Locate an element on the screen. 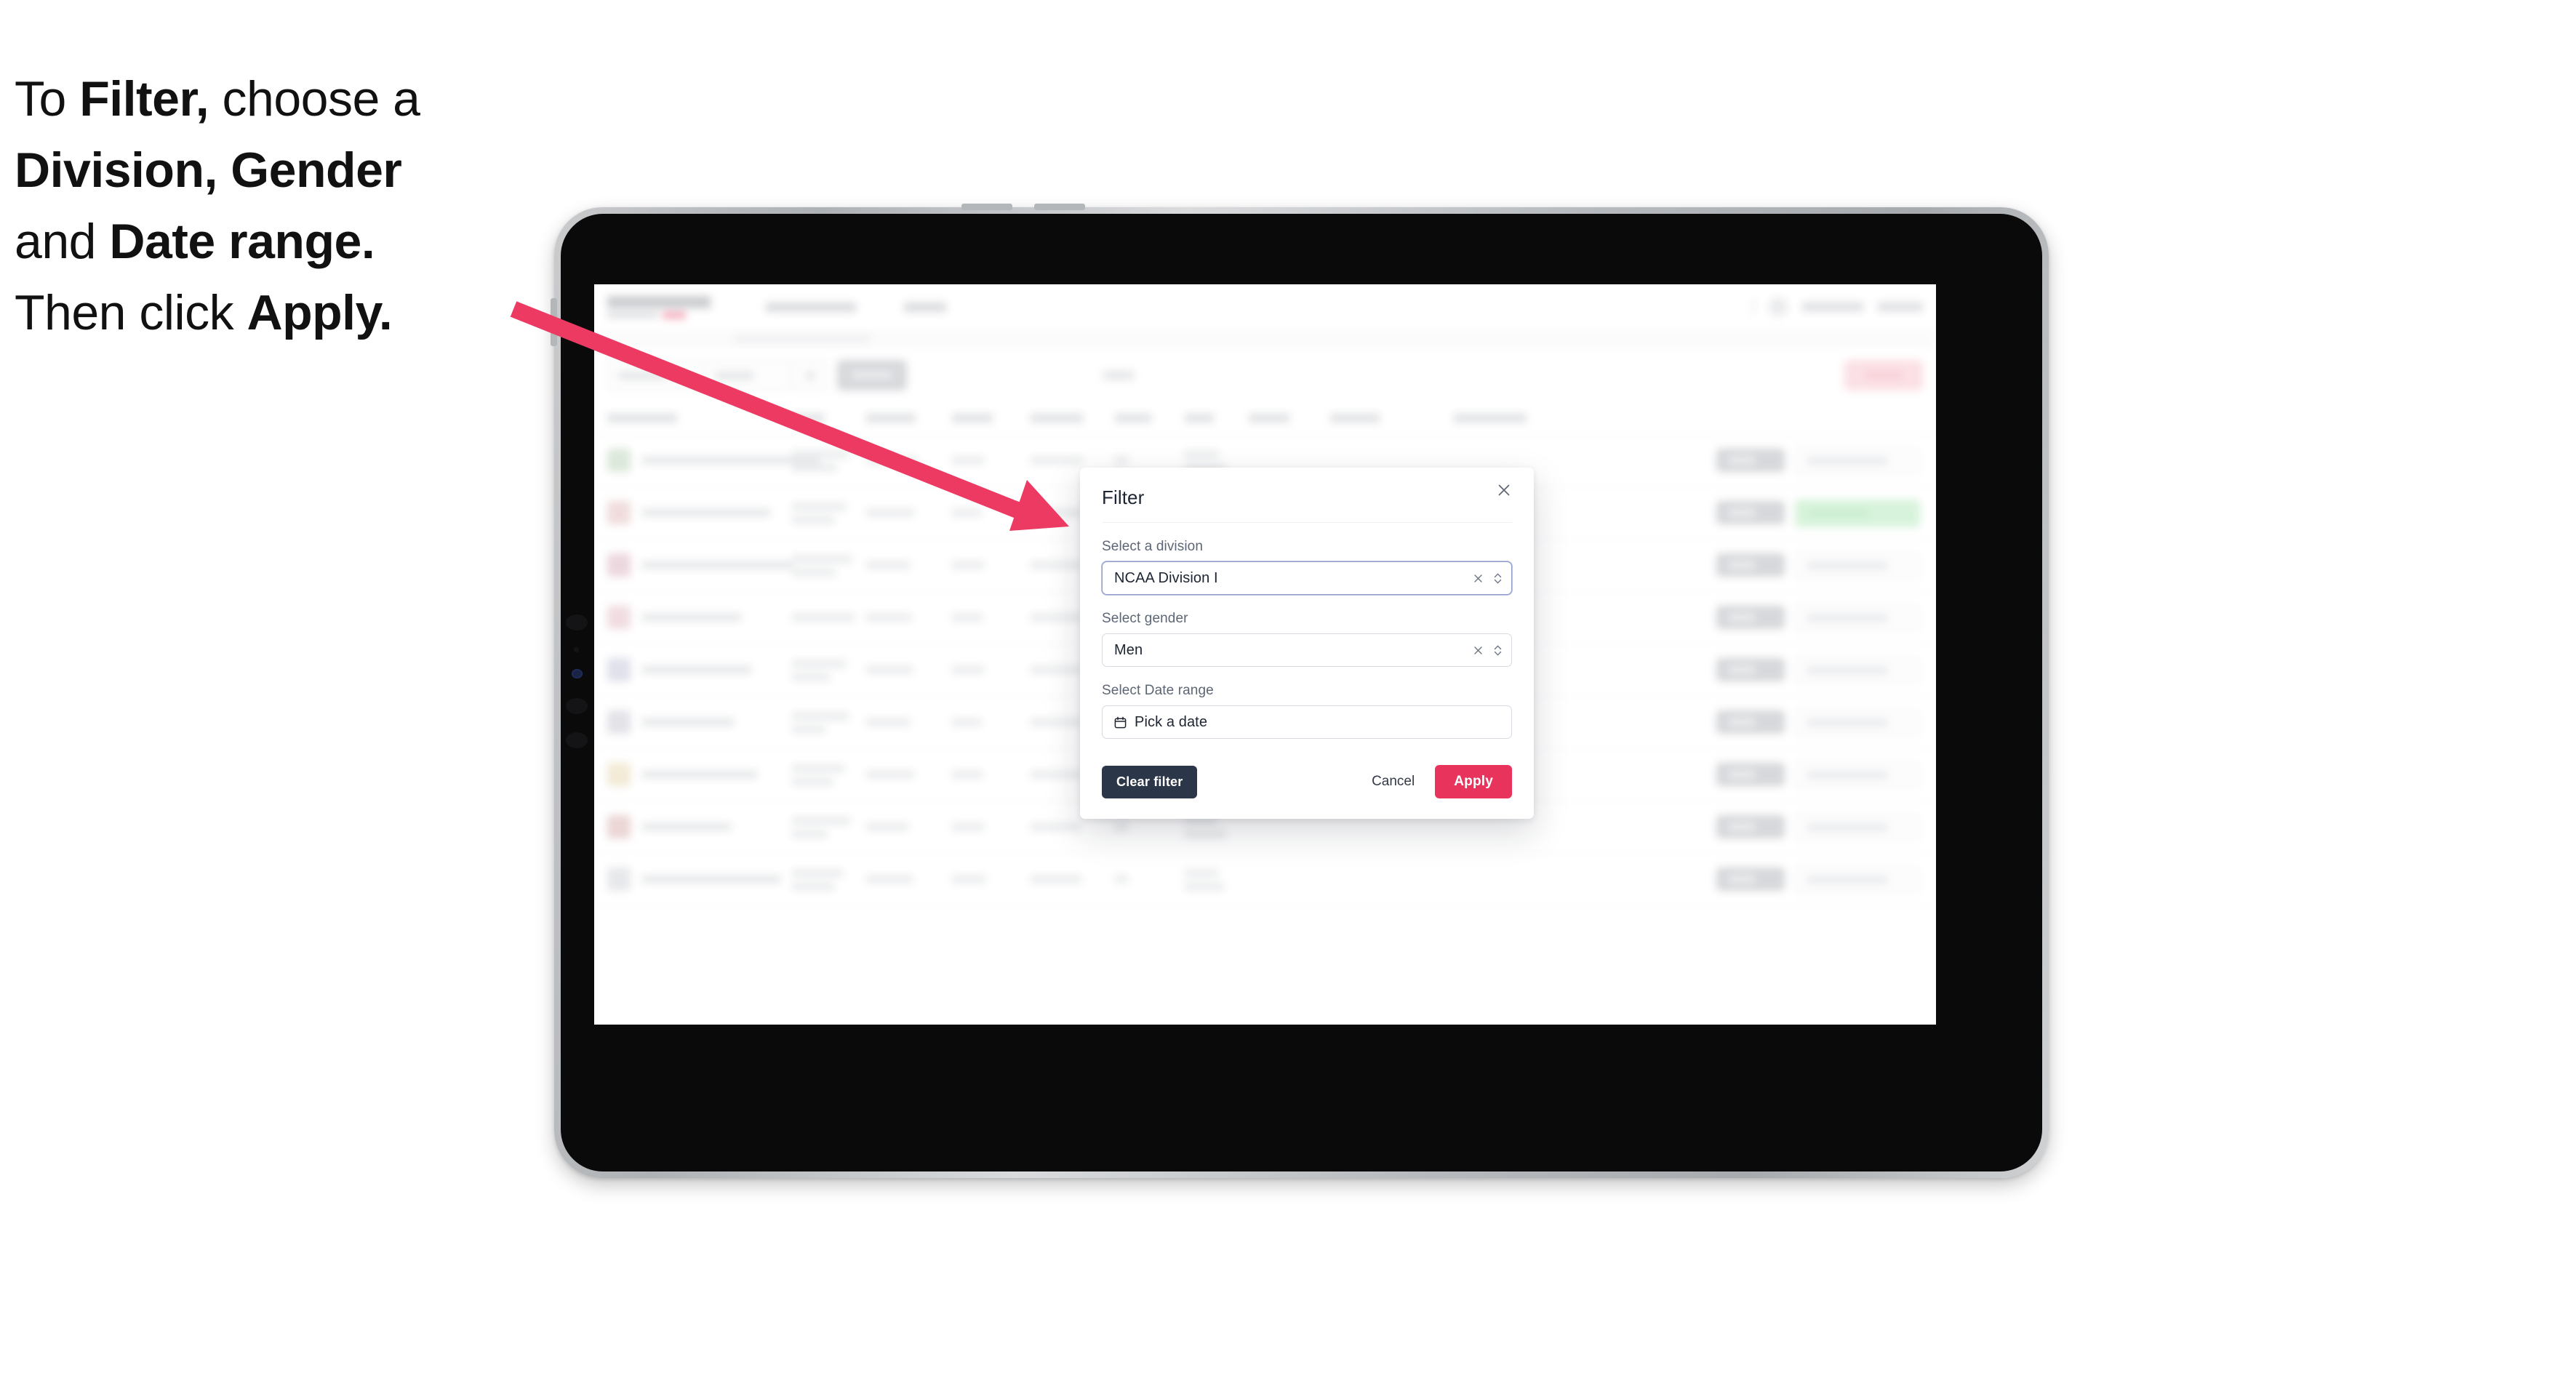 This screenshot has width=2576, height=1386. close-icon is located at coordinates (1504, 490).